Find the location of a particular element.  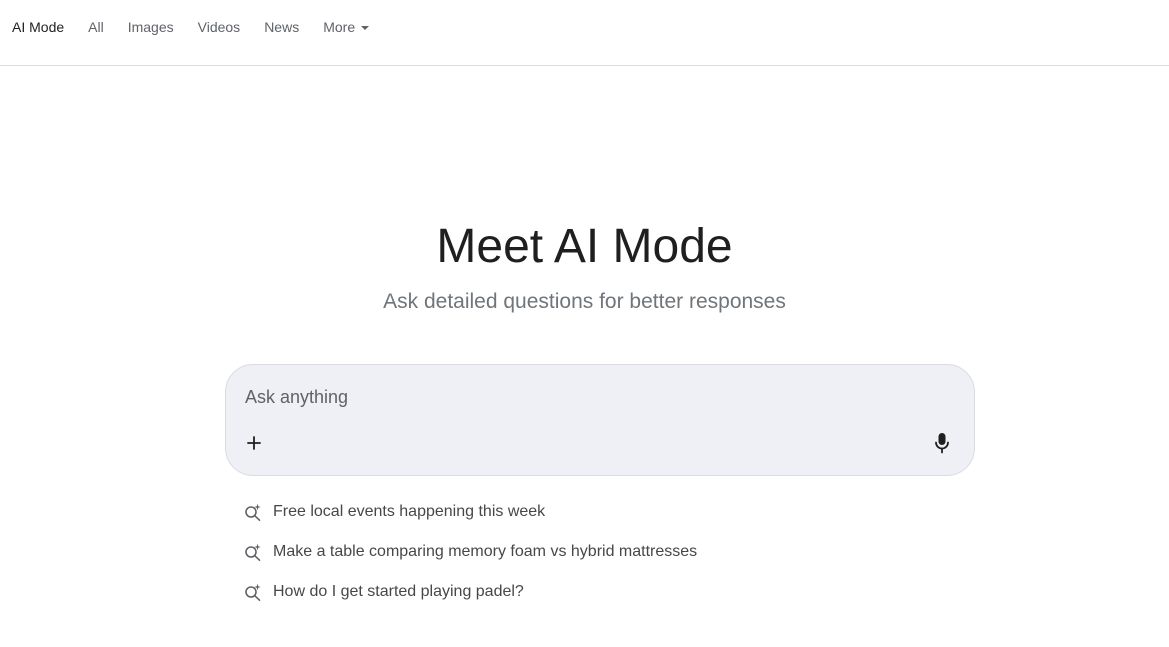

top-navigation-bar: AI Mode All Images Videos News More is located at coordinates (584, 33).